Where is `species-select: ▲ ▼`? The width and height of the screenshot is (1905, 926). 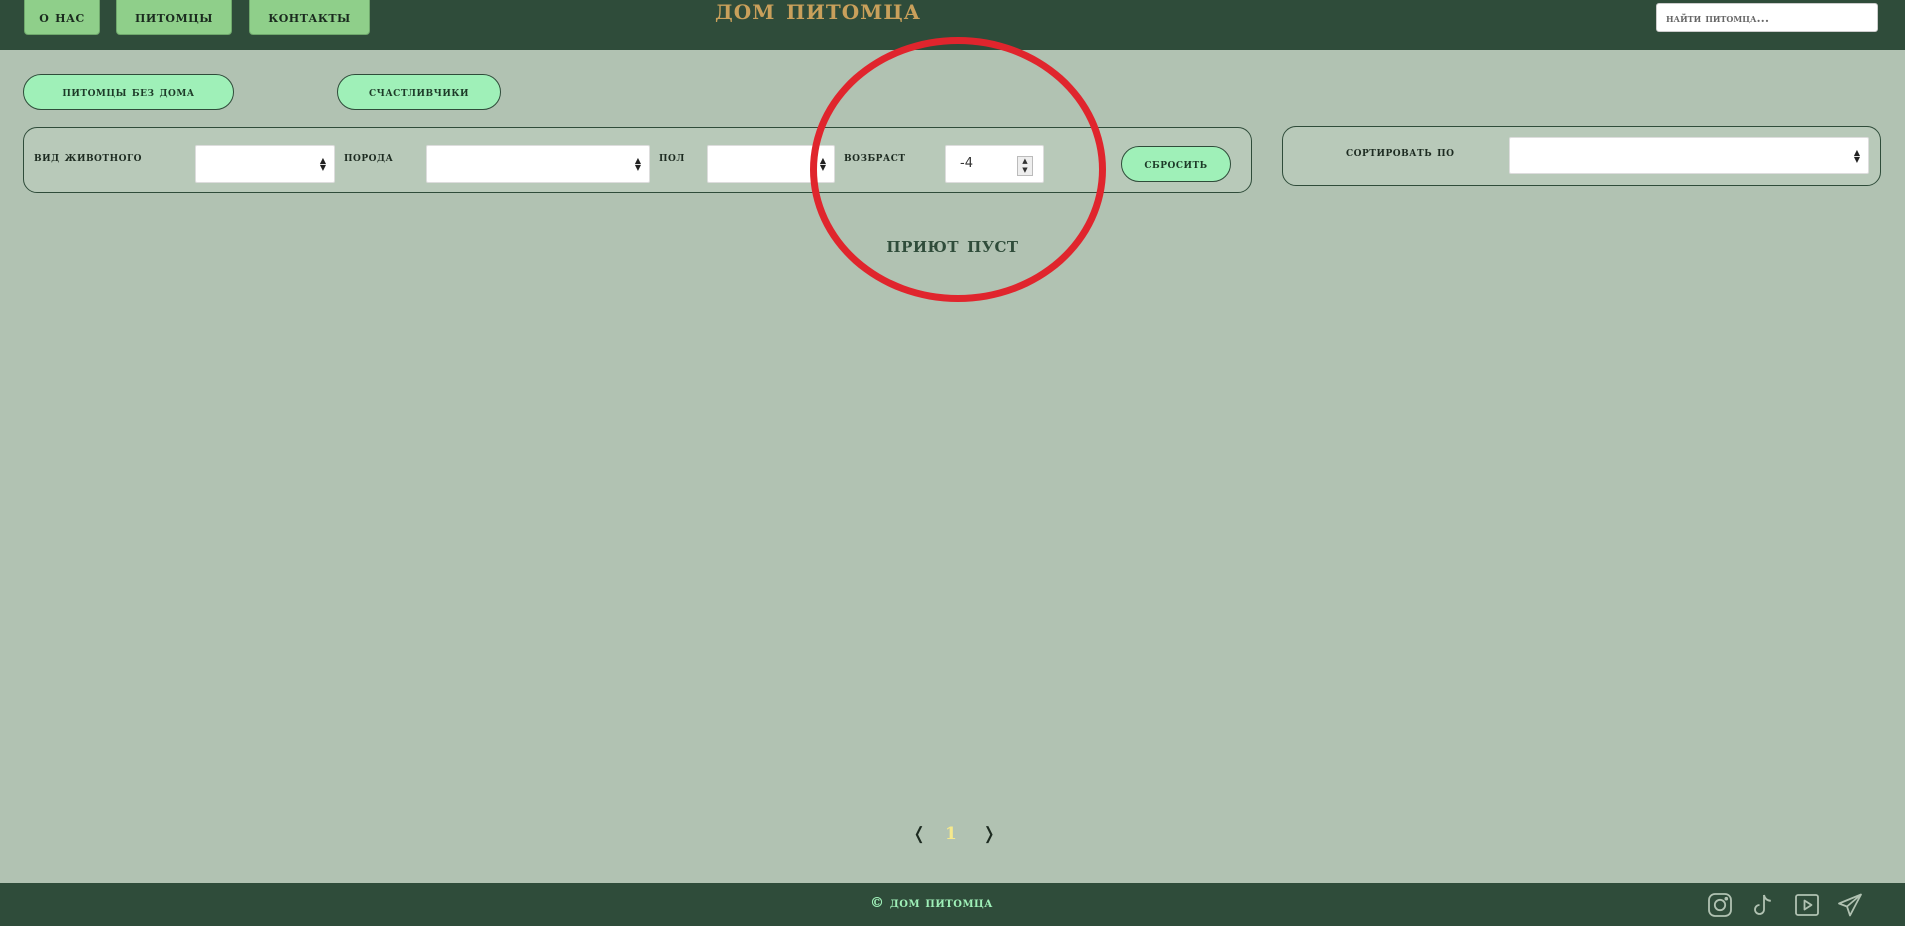
species-select: ▲ ▼ is located at coordinates (265, 164).